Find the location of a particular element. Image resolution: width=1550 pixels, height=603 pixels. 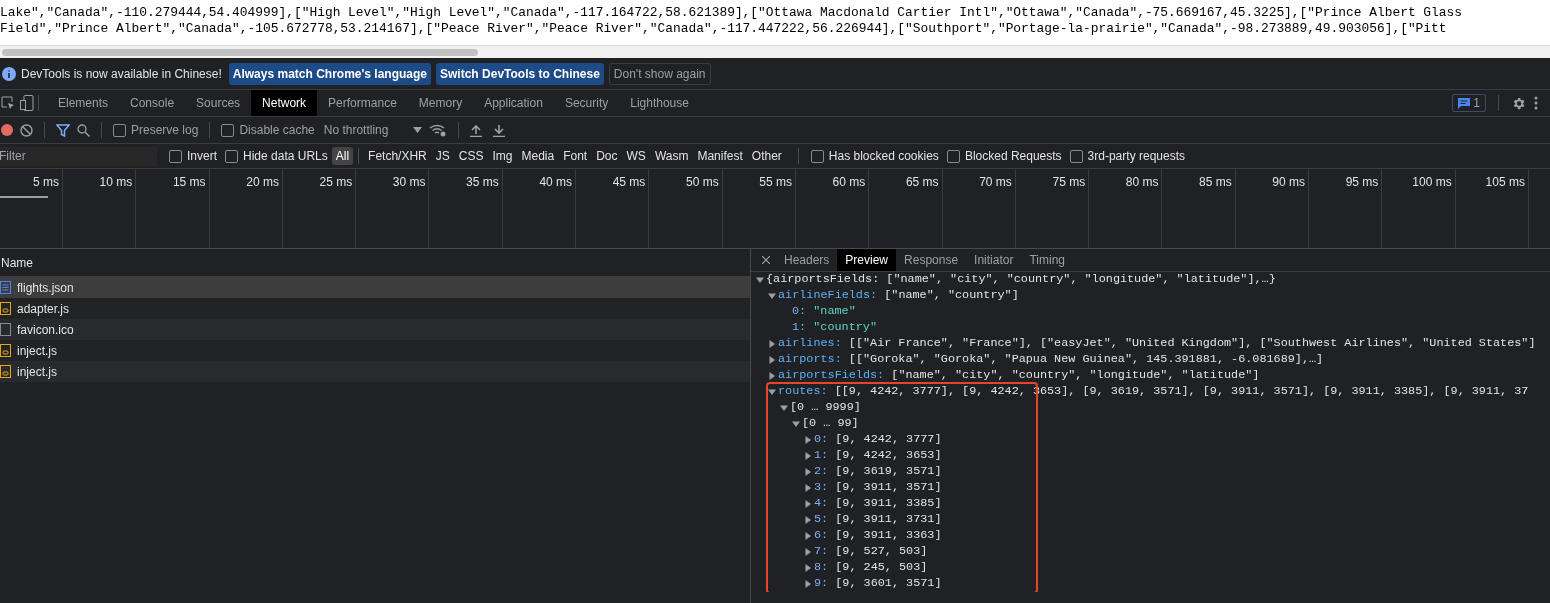

request-name: flights.json is located at coordinates (45, 288).